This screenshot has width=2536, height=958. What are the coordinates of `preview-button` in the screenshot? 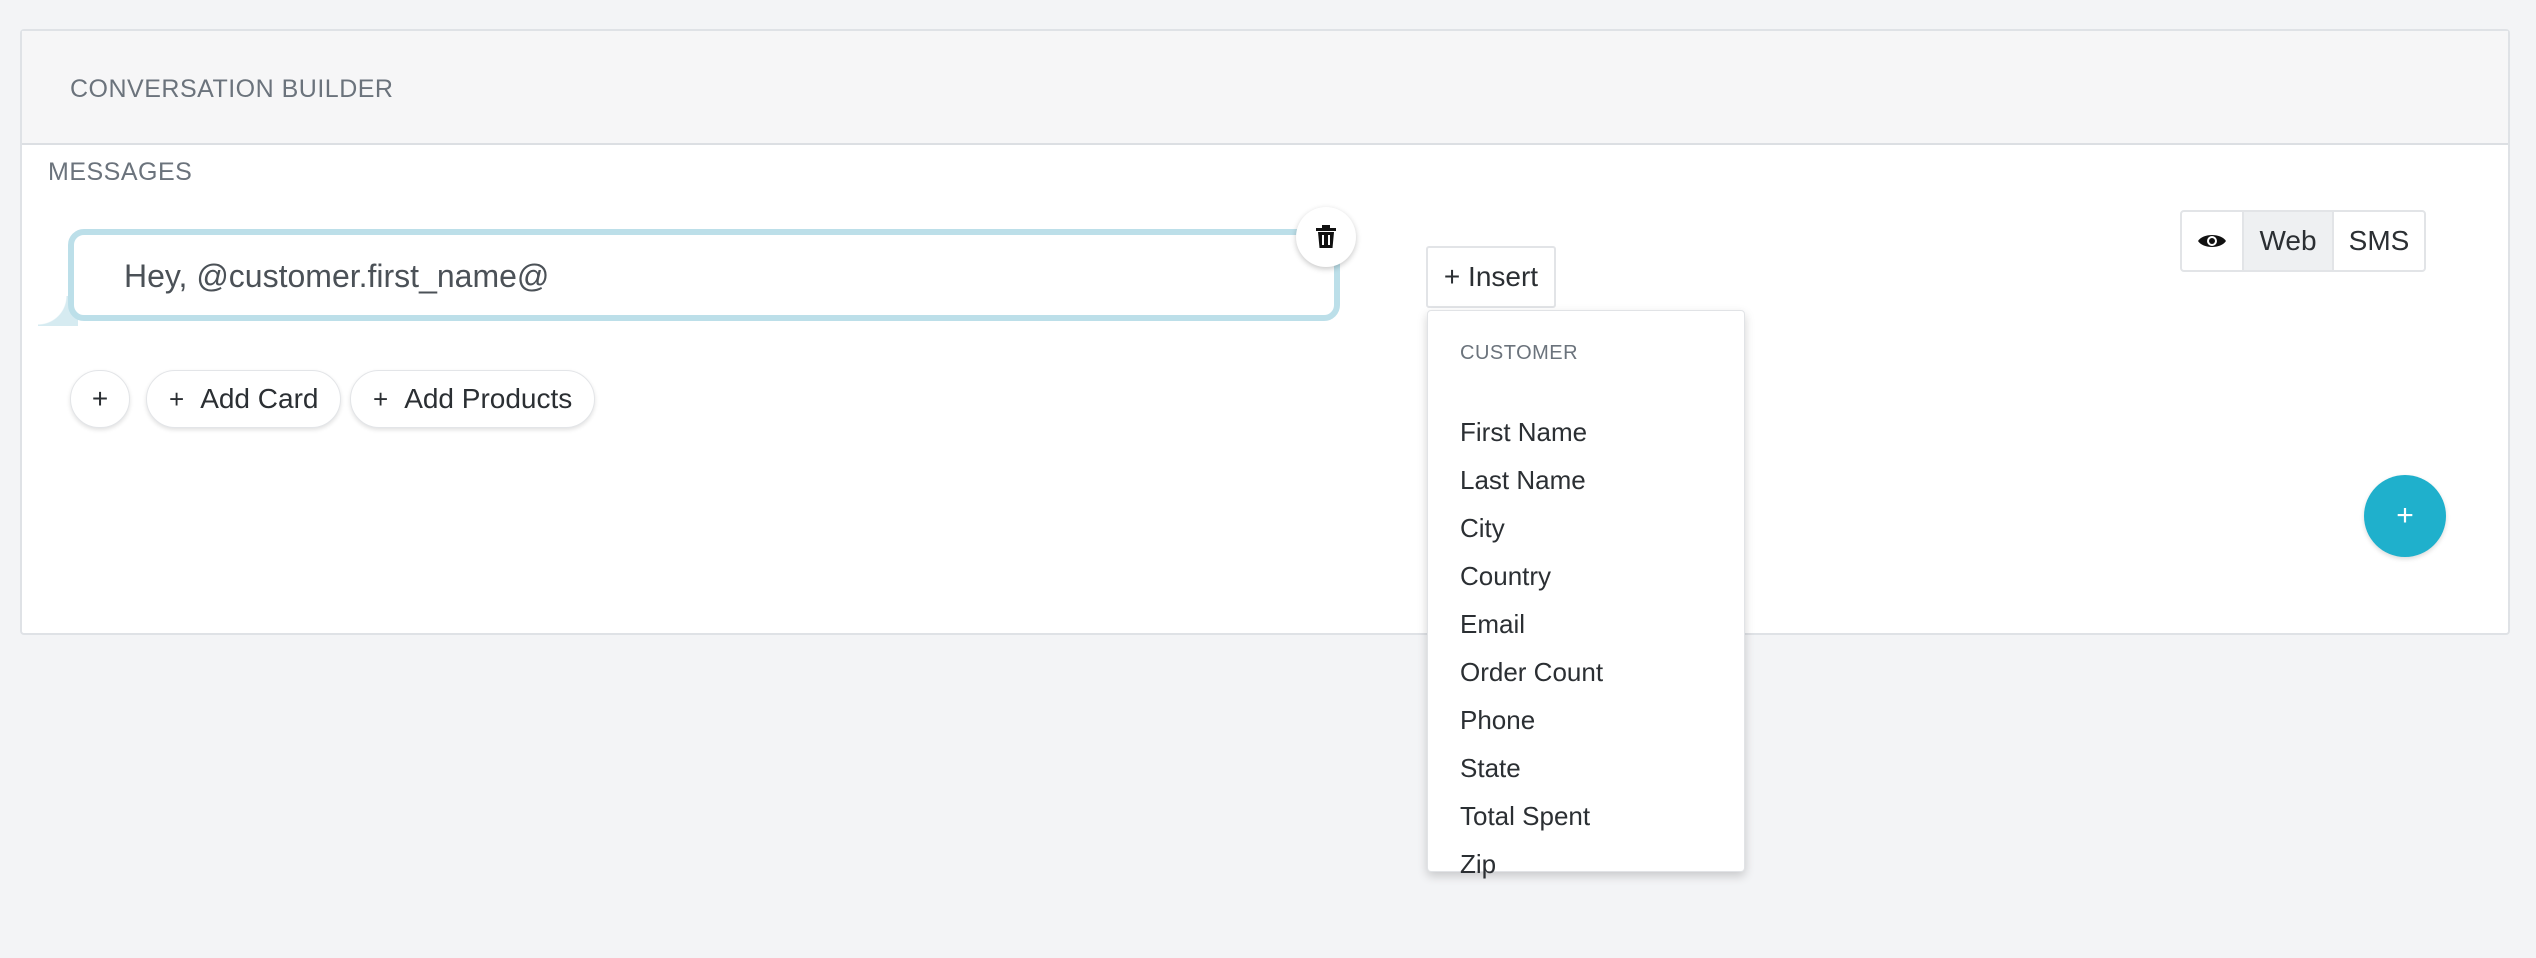 It's located at (2213, 241).